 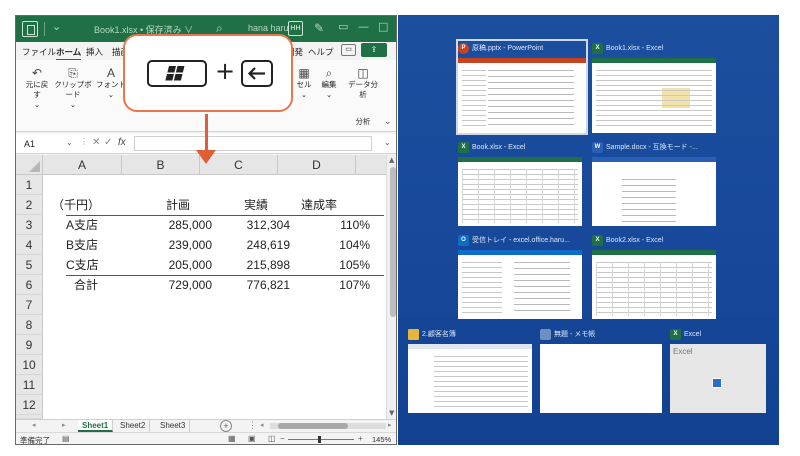 What do you see at coordinates (635, 240) in the screenshot?
I see `window-title-text: Book2.xlsx - Excel` at bounding box center [635, 240].